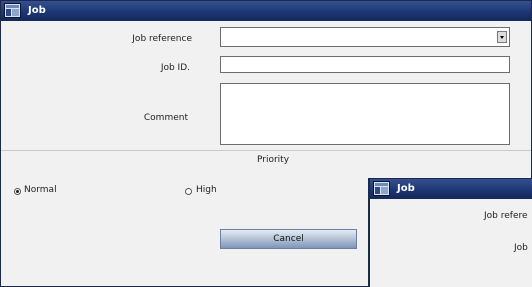 The image size is (532, 287). What do you see at coordinates (17, 191) in the screenshot?
I see `priority-normal-radio` at bounding box center [17, 191].